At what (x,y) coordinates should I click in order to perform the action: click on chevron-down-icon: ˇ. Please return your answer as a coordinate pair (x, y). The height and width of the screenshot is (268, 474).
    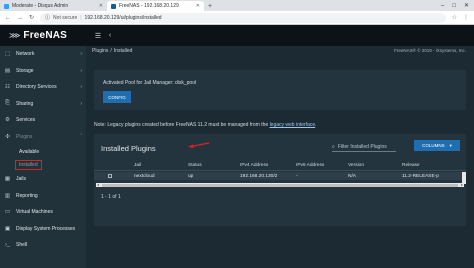
    Looking at the image, I should click on (81, 136).